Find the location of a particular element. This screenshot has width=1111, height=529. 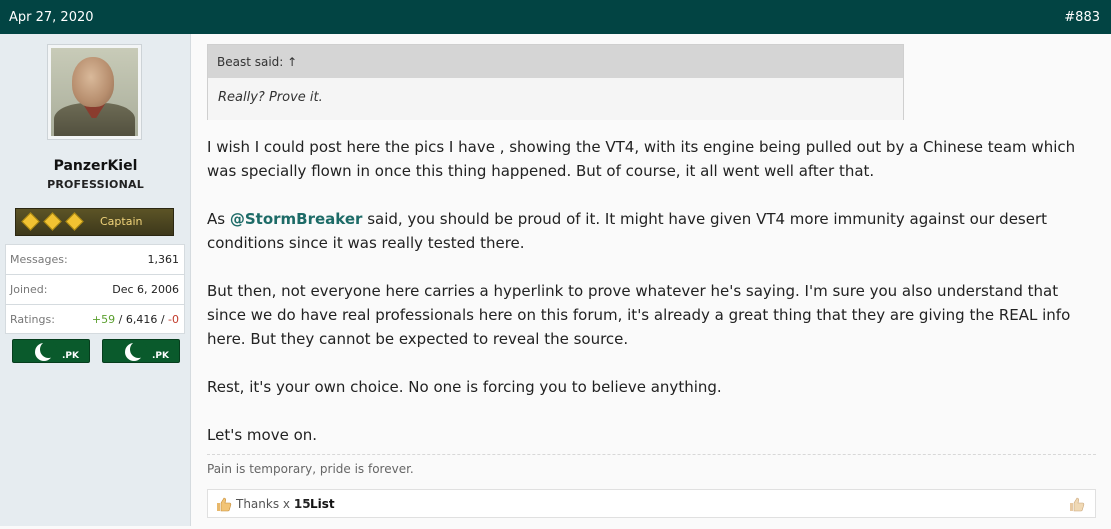

stat-ratings: Ratings: +59 / 6,416 / -0 is located at coordinates (95, 319).